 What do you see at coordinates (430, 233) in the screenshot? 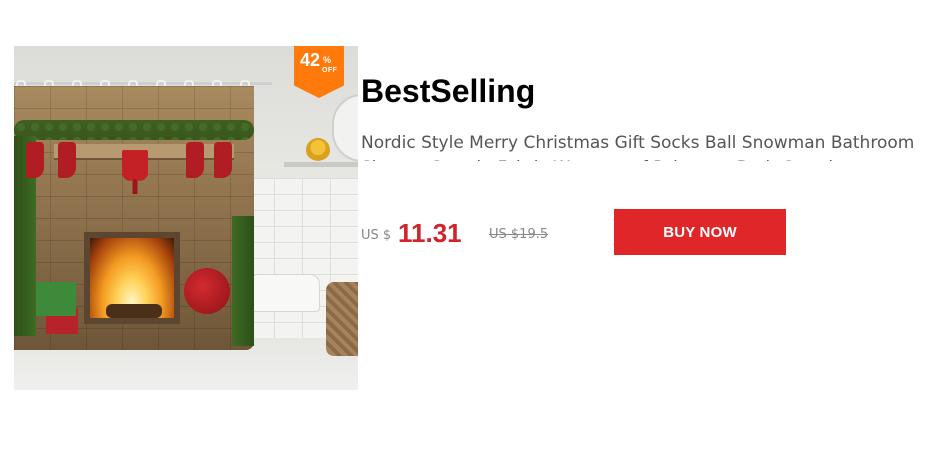
I see `current-price: 11.31` at bounding box center [430, 233].